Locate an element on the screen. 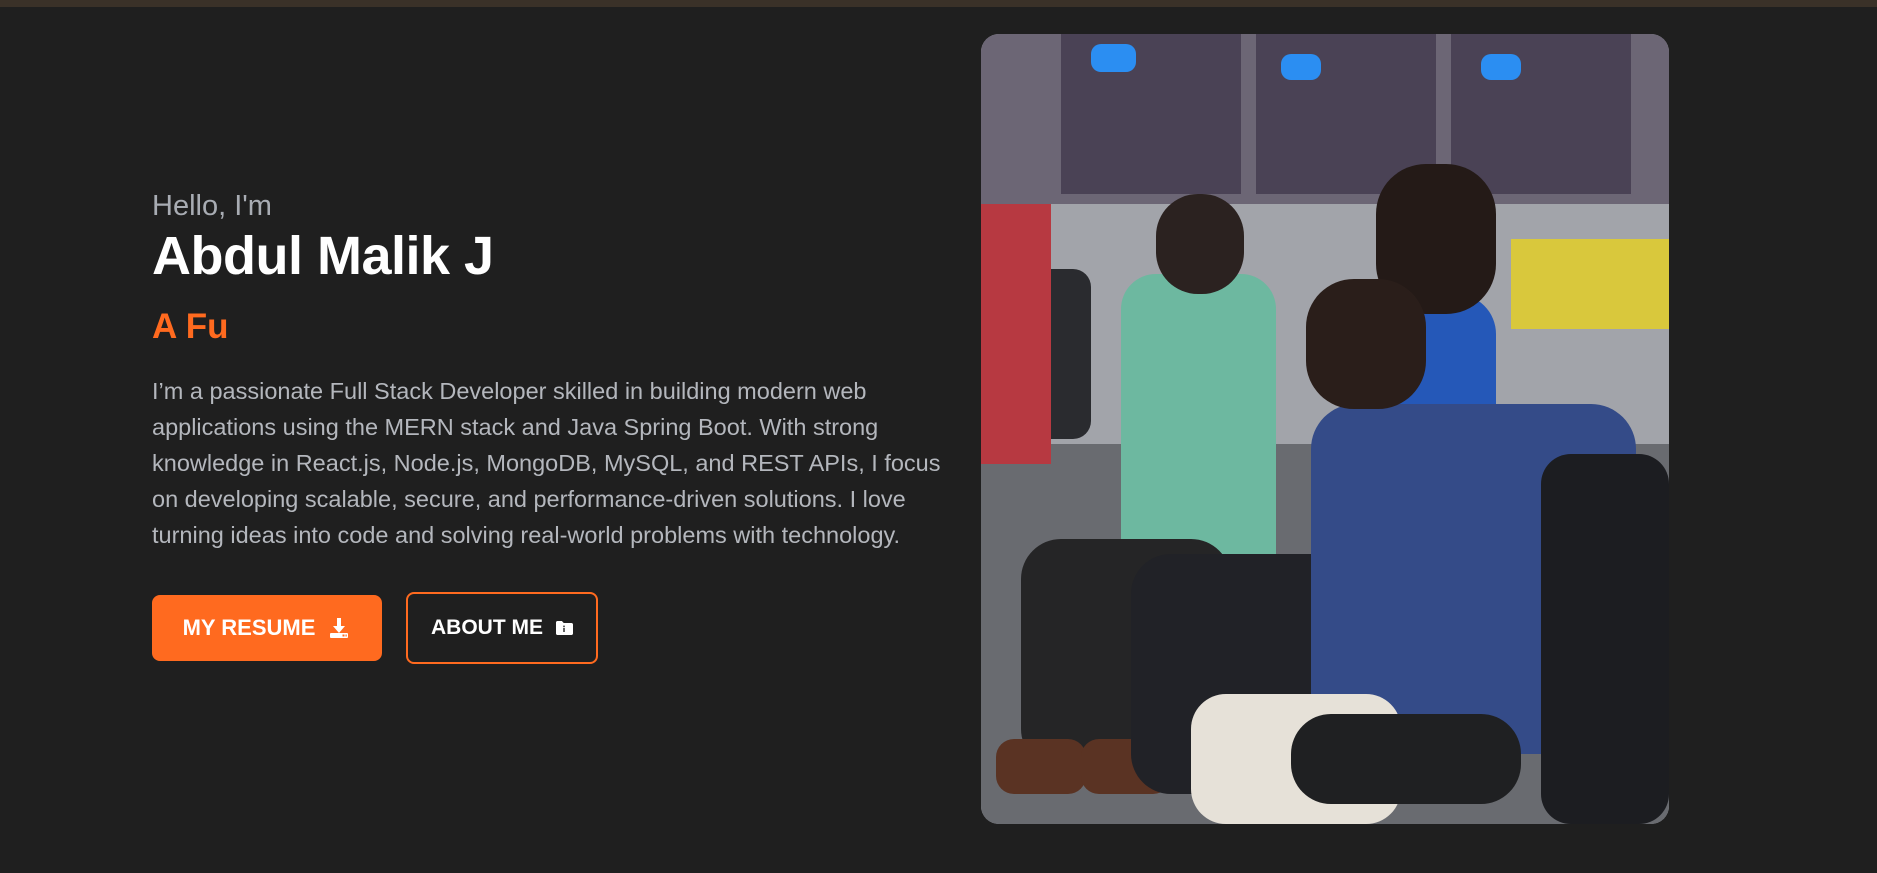 Image resolution: width=1877 pixels, height=873 pixels. about-me-button-label: ABOUT ME is located at coordinates (487, 627).